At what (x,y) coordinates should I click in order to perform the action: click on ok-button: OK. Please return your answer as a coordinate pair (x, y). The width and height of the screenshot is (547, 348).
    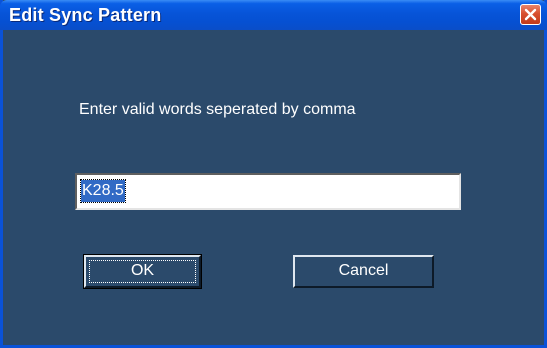
    Looking at the image, I should click on (142, 271).